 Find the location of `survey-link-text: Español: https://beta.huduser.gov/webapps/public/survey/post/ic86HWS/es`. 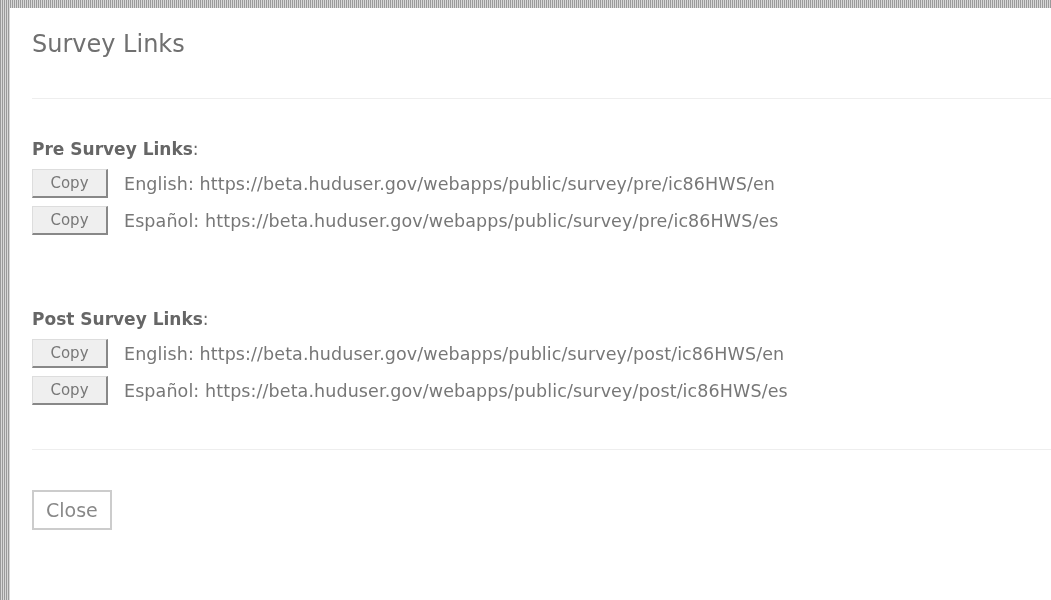

survey-link-text: Español: https://beta.huduser.gov/webapps/public/survey/post/ic86HWS/es is located at coordinates (456, 390).